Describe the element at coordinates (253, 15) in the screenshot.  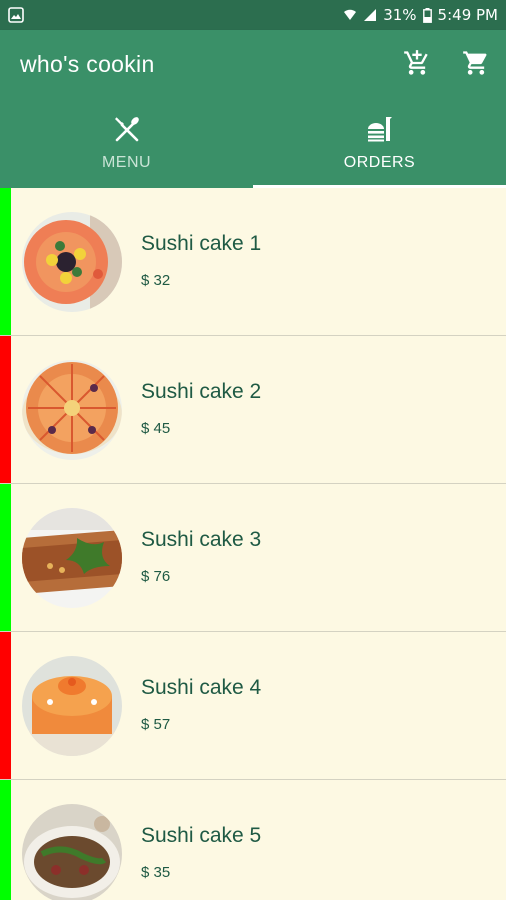
I see `status-bar: 31% 5:49 PM` at that location.